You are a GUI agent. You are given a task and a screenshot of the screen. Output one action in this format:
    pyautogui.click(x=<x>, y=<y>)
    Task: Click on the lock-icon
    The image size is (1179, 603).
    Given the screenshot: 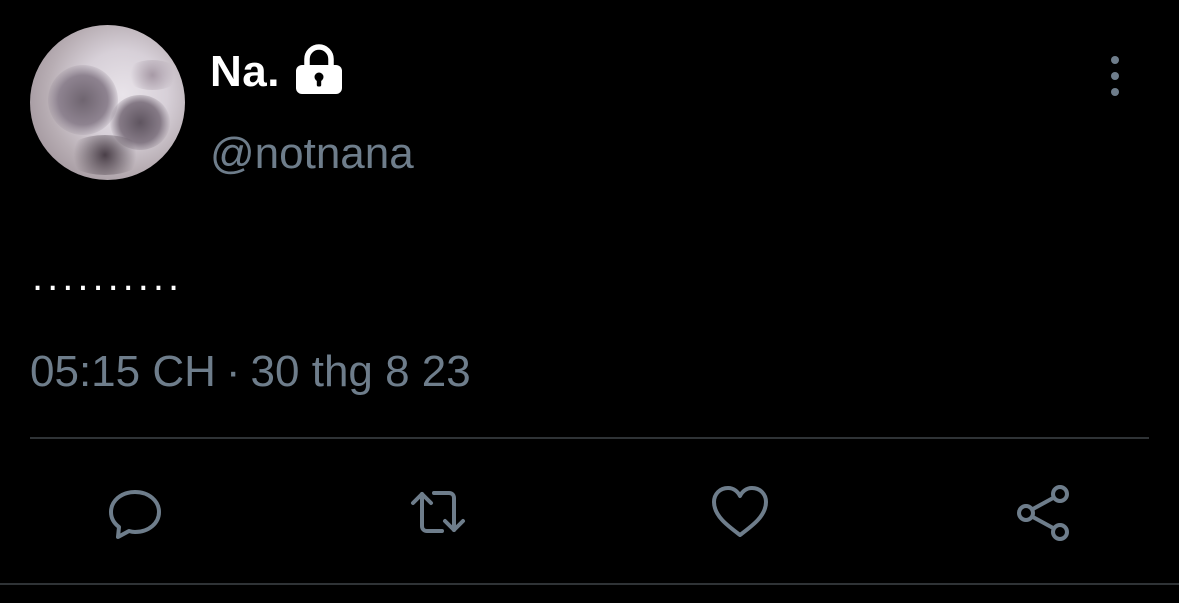 What is the action you would take?
    pyautogui.click(x=318, y=69)
    